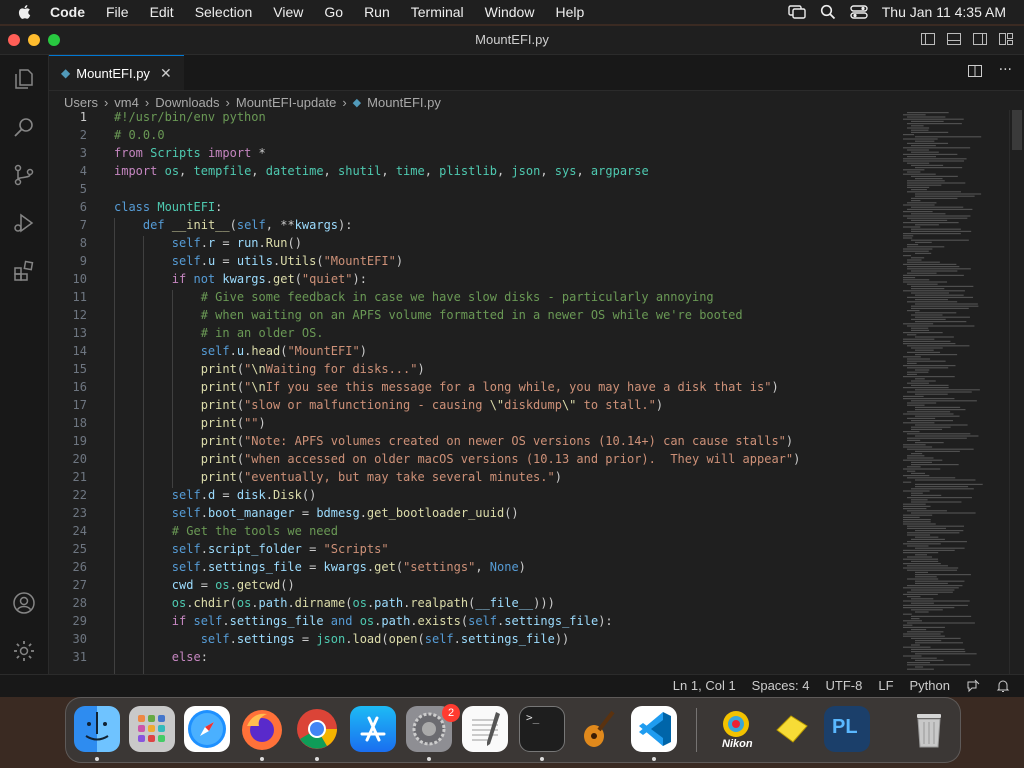 The image size is (1024, 768). Describe the element at coordinates (975, 71) in the screenshot. I see `split-editor-icon` at that location.